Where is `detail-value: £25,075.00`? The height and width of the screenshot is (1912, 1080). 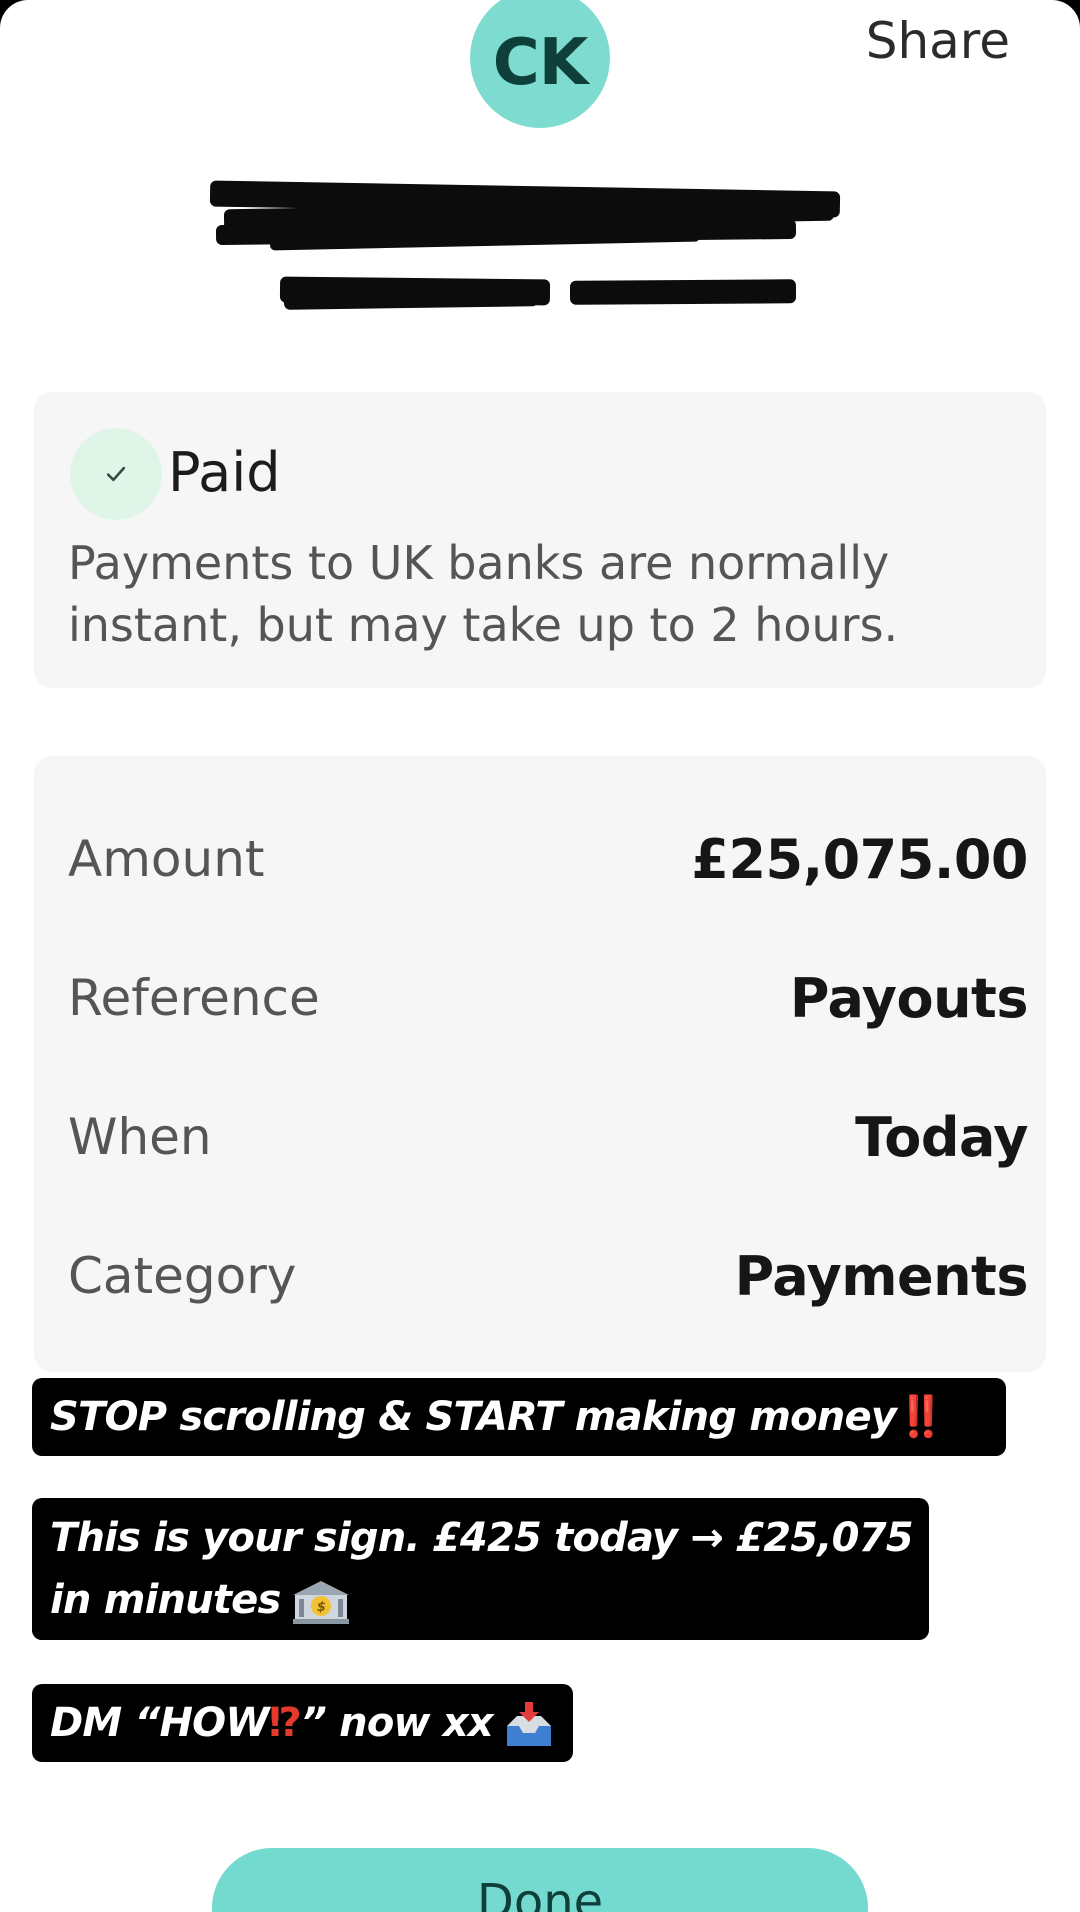 detail-value: £25,075.00 is located at coordinates (859, 859).